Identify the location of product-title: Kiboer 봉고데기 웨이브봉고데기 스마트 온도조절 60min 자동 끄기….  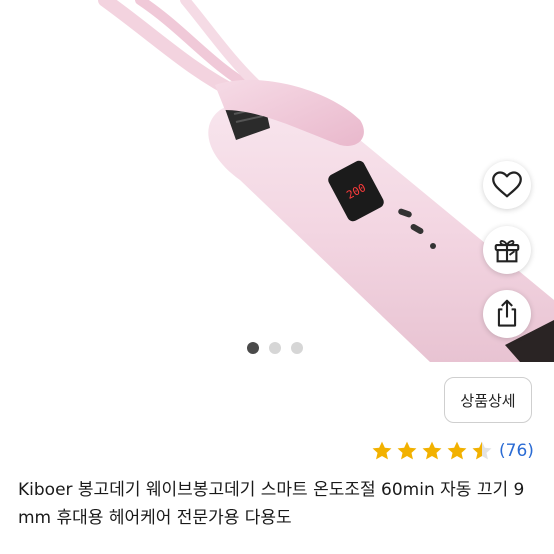
(271, 504).